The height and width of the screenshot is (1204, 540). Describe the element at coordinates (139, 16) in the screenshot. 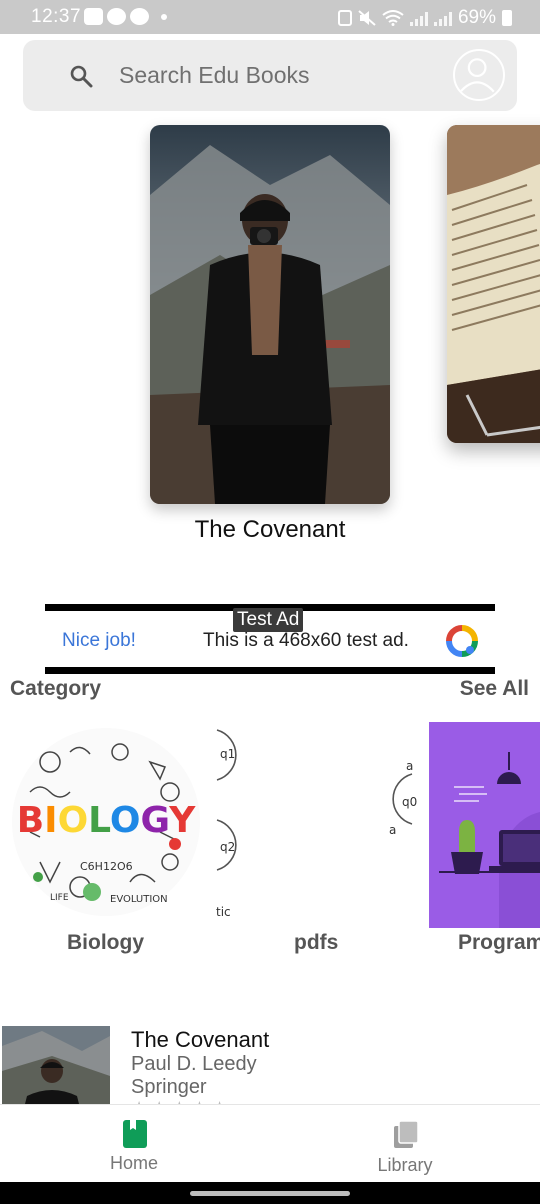

I see `messages-icon` at that location.